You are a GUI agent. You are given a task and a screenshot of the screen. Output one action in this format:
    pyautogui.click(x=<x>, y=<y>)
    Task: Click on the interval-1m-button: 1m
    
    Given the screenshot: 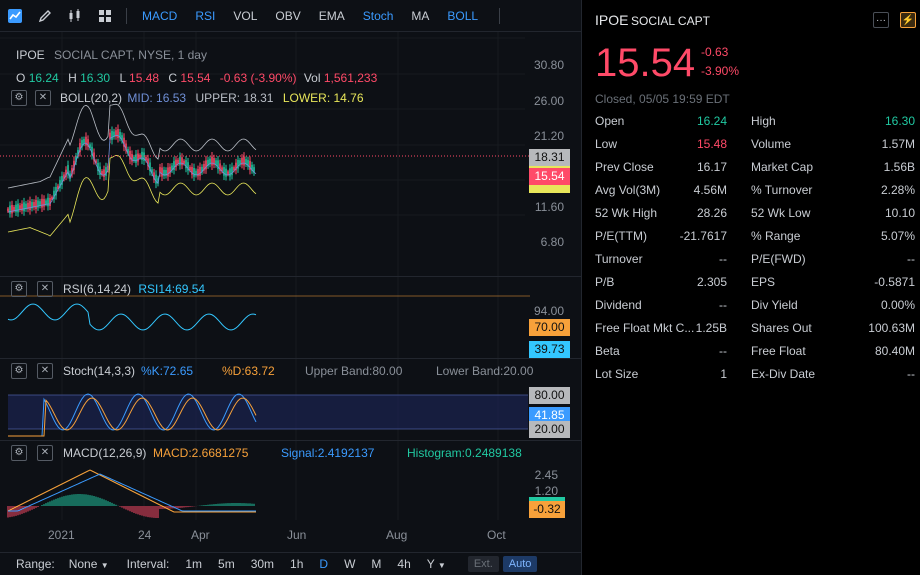 What is the action you would take?
    pyautogui.click(x=193, y=564)
    